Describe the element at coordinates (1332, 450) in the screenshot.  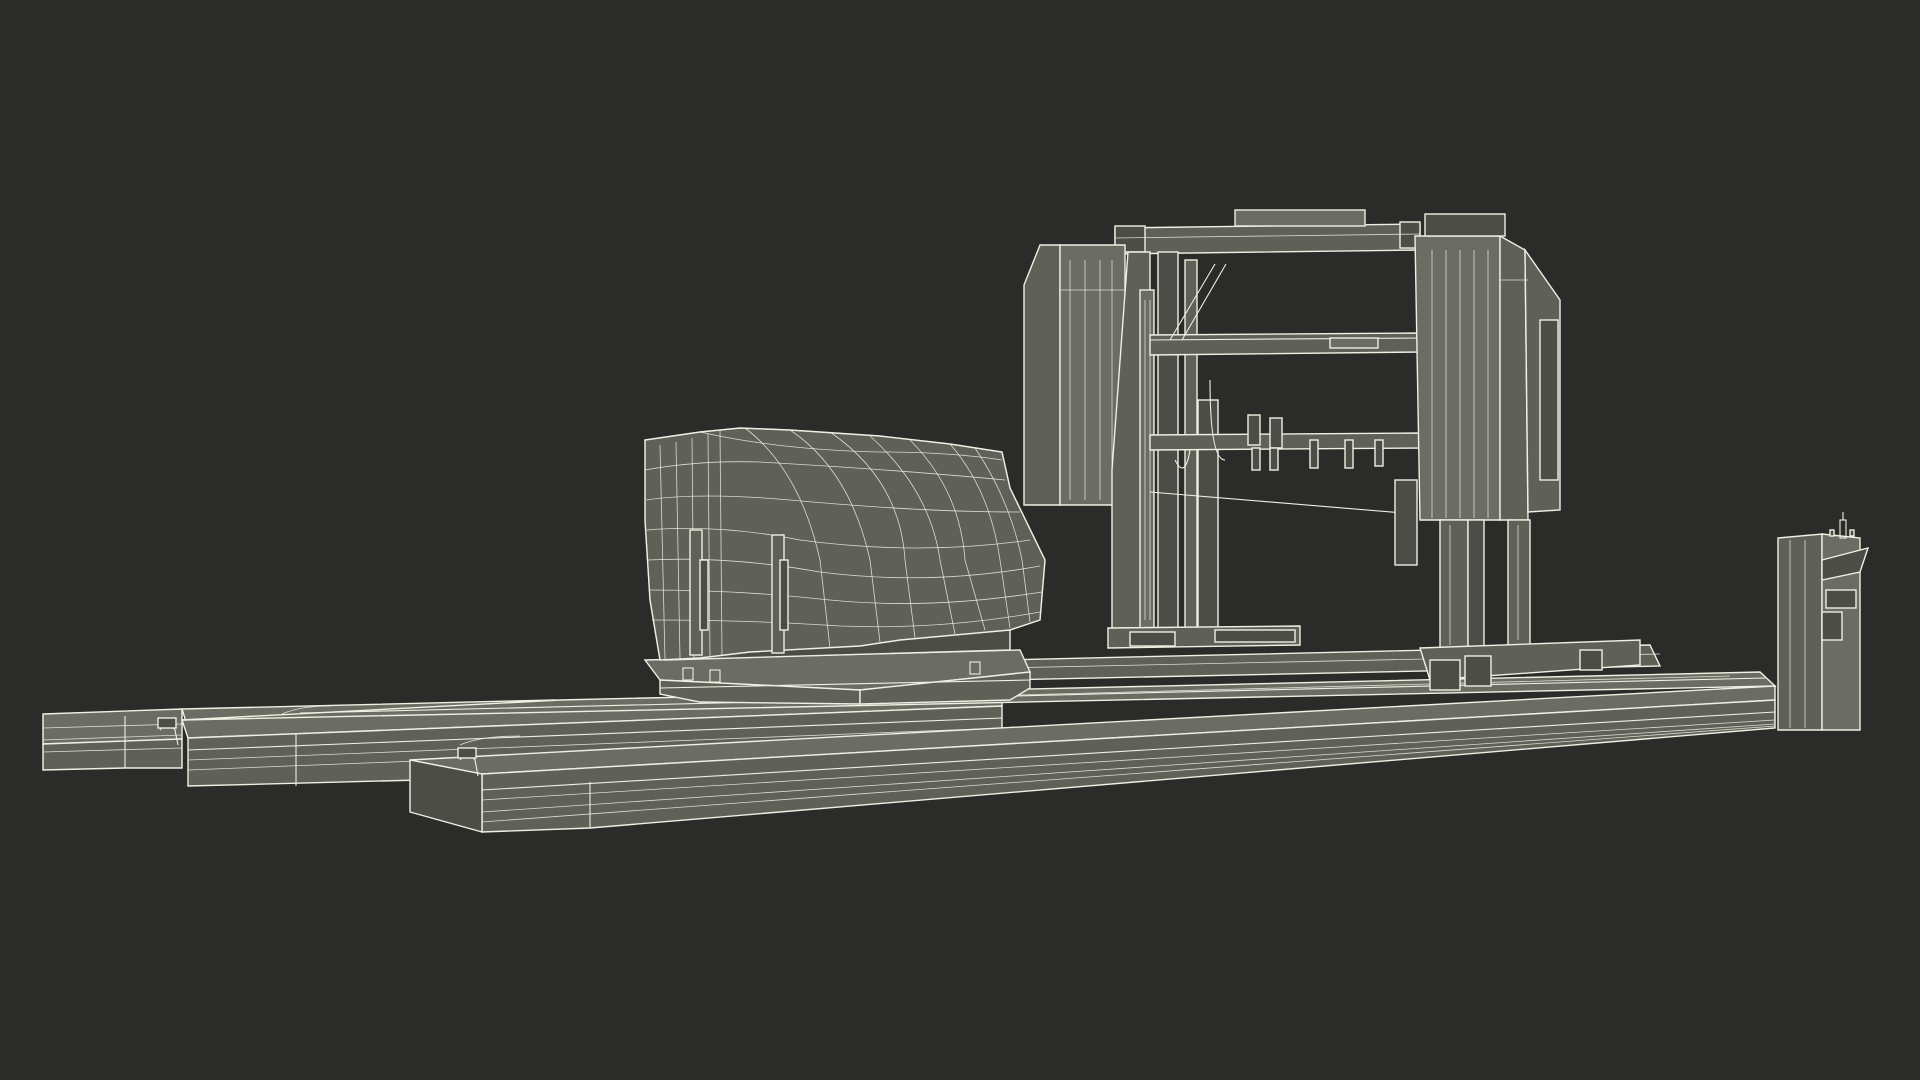
I see `saw-head` at that location.